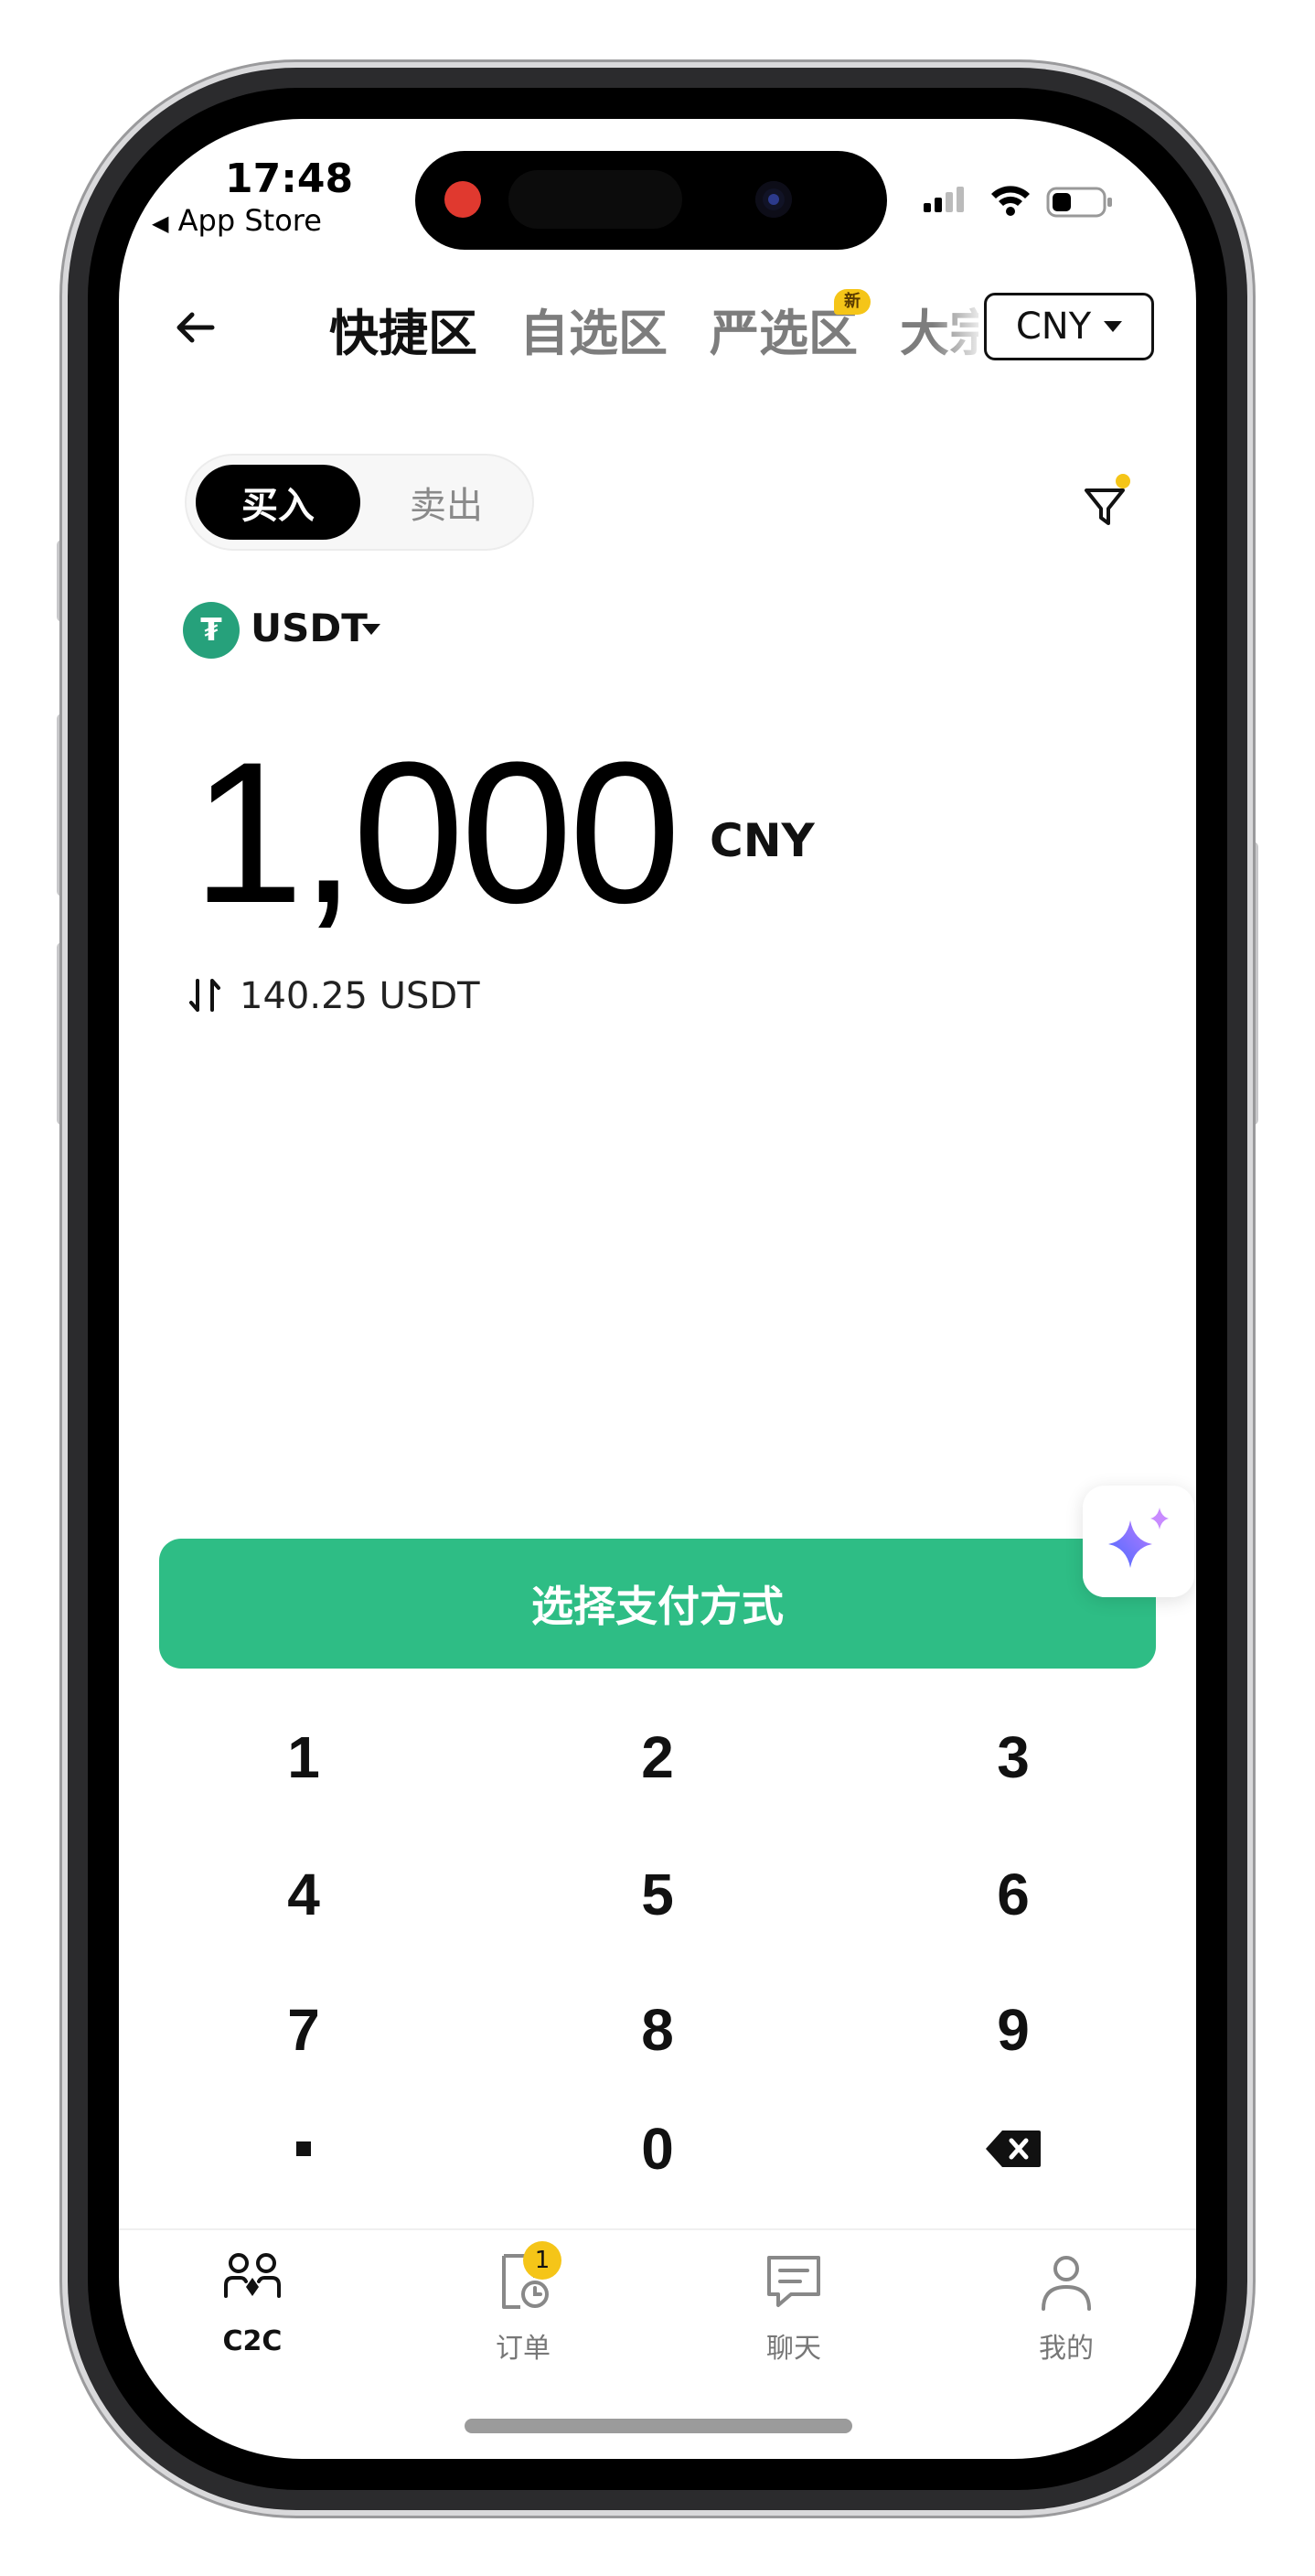  I want to click on caret-down-icon, so click(1113, 326).